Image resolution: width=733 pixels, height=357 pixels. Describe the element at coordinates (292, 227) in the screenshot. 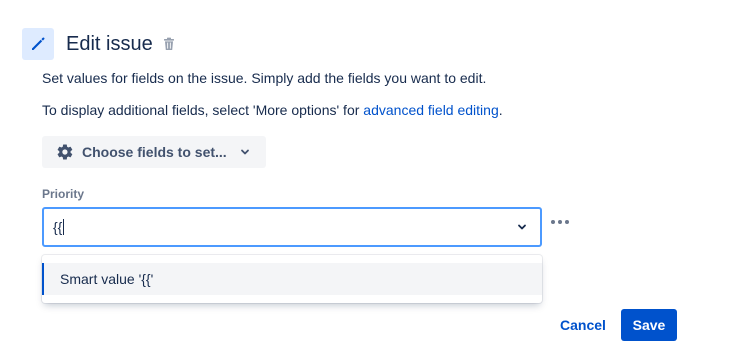

I see `priority-input: {{` at that location.